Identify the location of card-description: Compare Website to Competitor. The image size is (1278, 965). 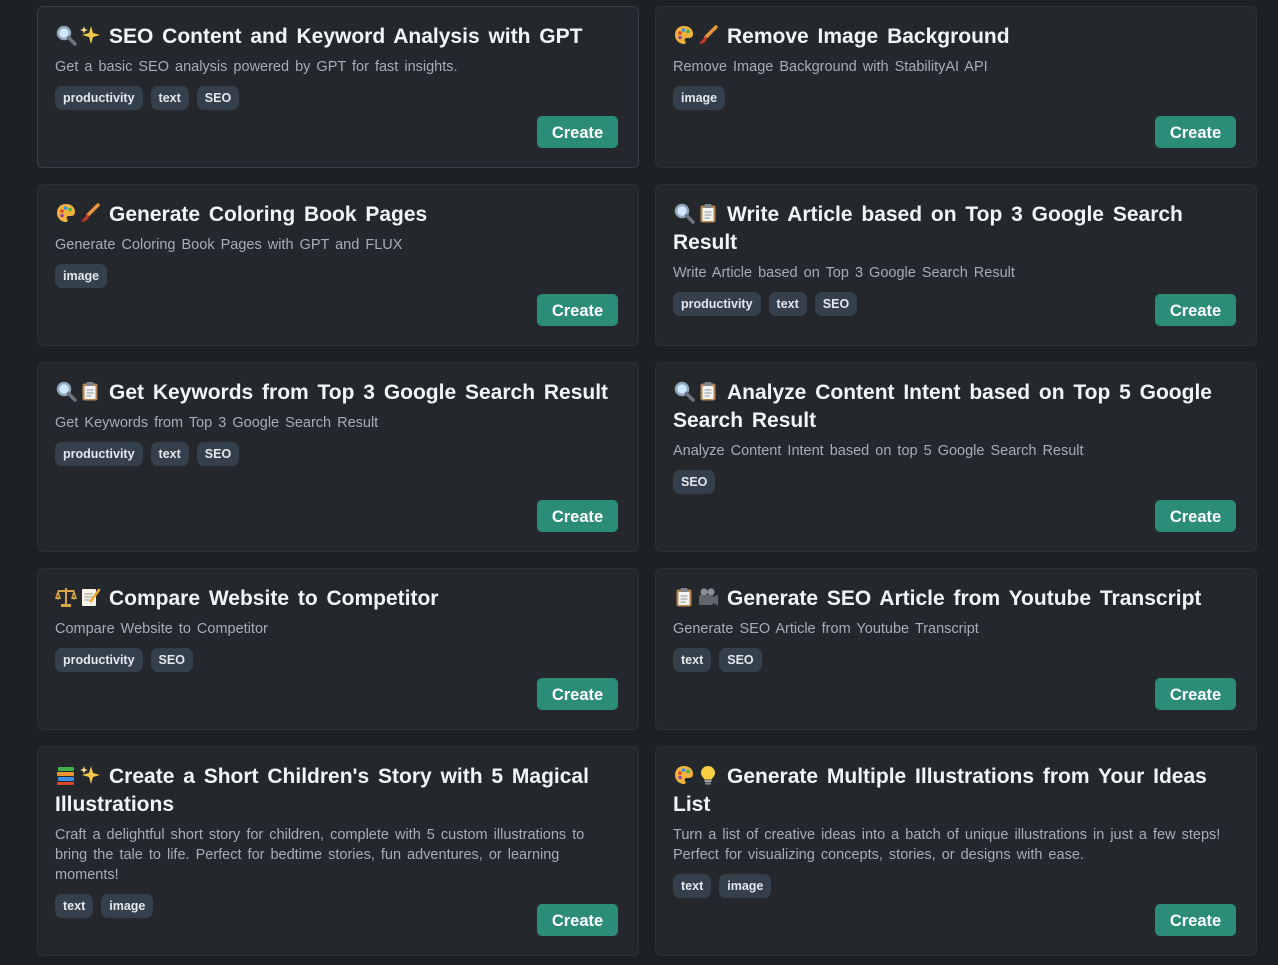
(161, 629).